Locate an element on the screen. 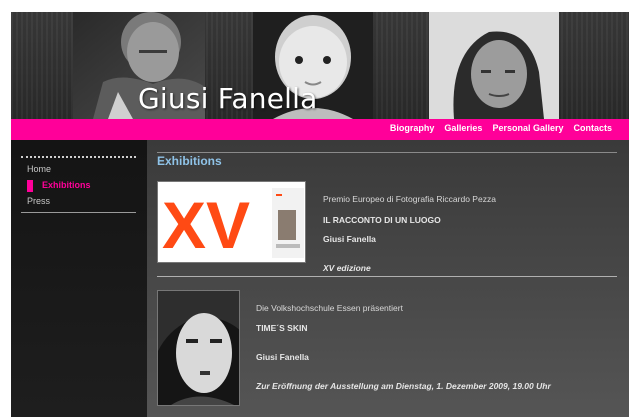 The width and height of the screenshot is (640, 417). nav-contacts: Contacts is located at coordinates (592, 128).